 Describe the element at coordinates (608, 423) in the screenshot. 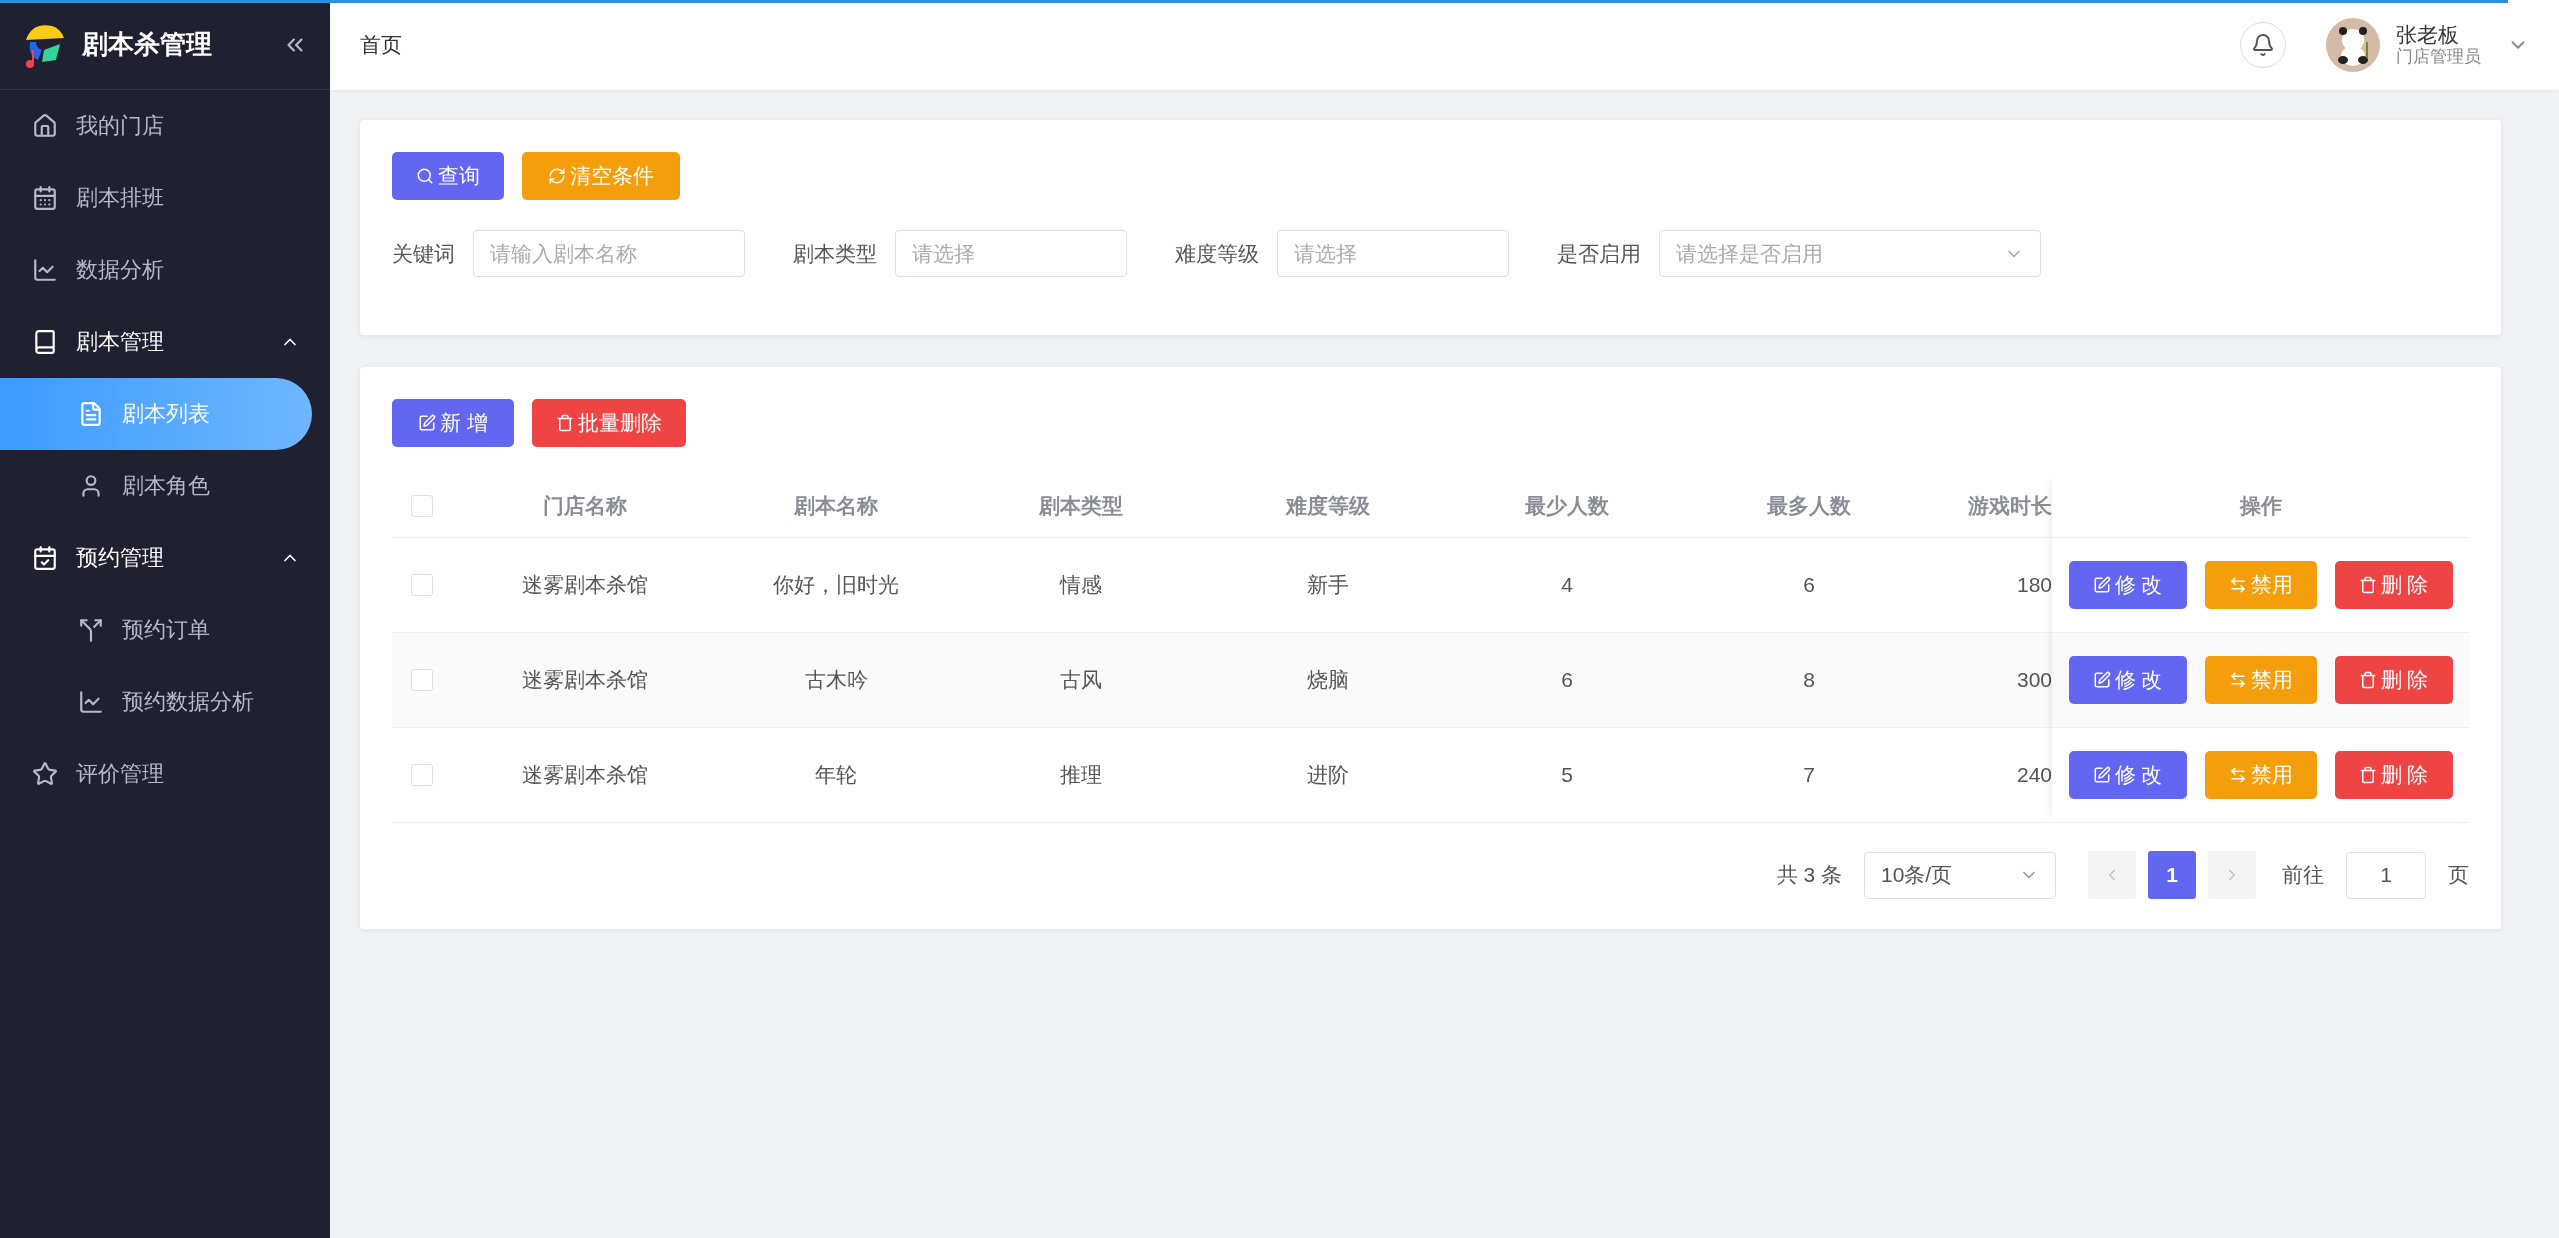

I see `delete-button: 批量删除` at that location.